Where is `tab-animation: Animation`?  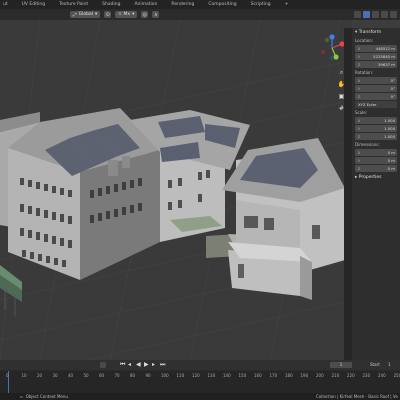 tab-animation: Animation is located at coordinates (145, 4).